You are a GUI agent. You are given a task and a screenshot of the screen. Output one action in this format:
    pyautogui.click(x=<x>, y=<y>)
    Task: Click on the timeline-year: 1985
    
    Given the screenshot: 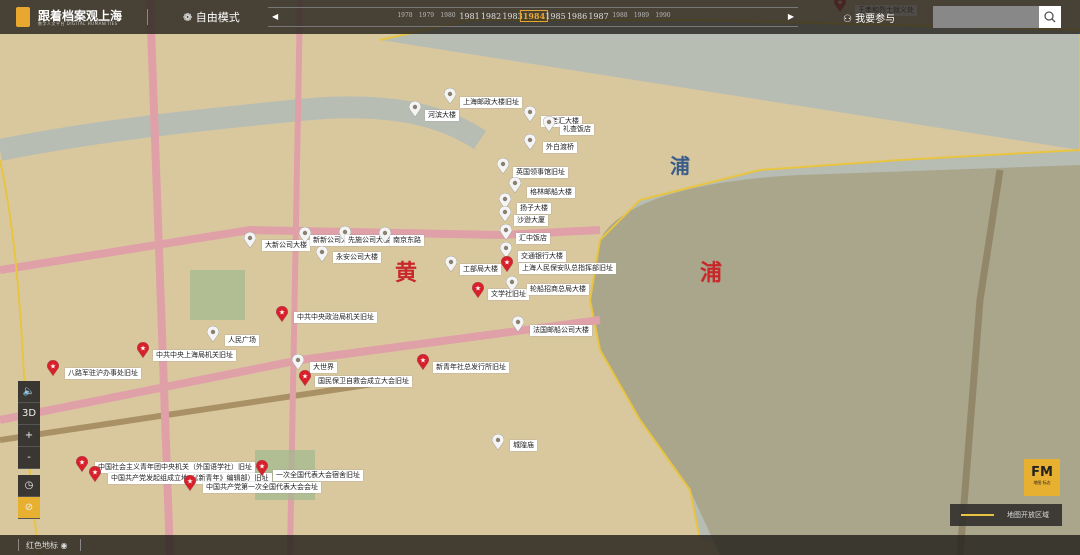 What is the action you would take?
    pyautogui.click(x=555, y=16)
    